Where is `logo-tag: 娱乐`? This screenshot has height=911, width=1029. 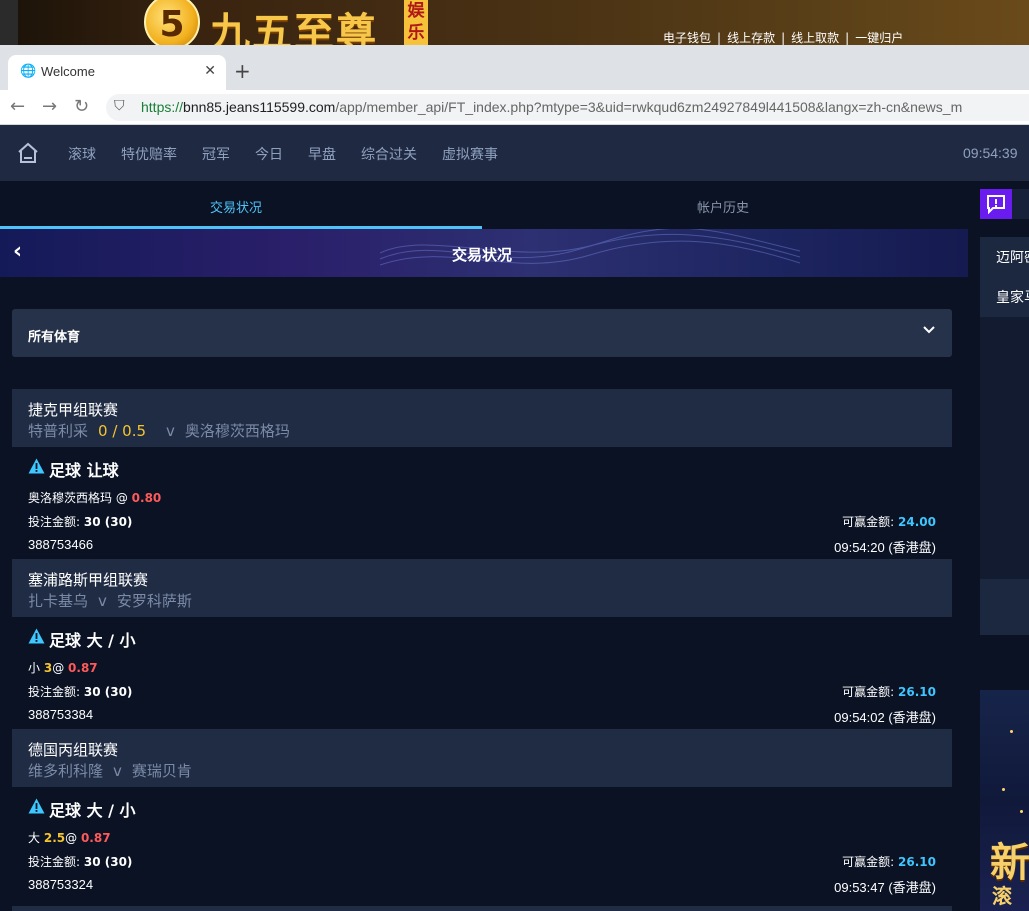
logo-tag: 娱乐 is located at coordinates (416, 22).